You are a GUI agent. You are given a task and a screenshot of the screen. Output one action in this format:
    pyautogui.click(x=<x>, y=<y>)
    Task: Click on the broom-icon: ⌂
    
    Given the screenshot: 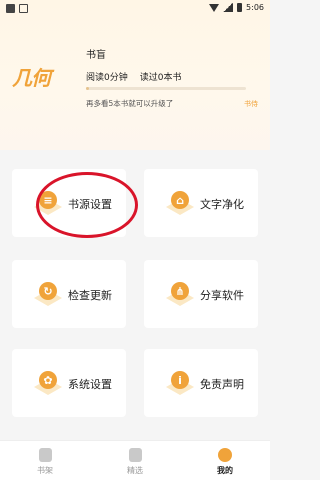 What is the action you would take?
    pyautogui.click(x=180, y=203)
    